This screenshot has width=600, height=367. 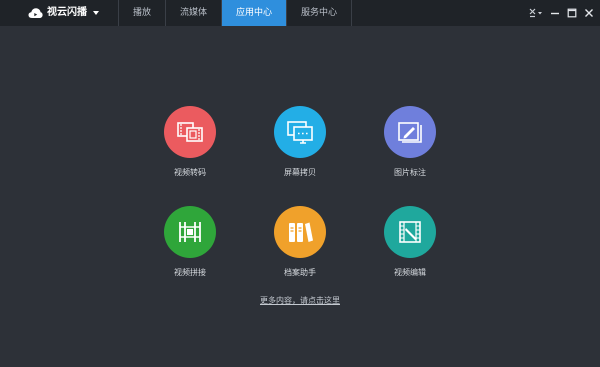 I want to click on app-label: 视频拼接, so click(x=190, y=272).